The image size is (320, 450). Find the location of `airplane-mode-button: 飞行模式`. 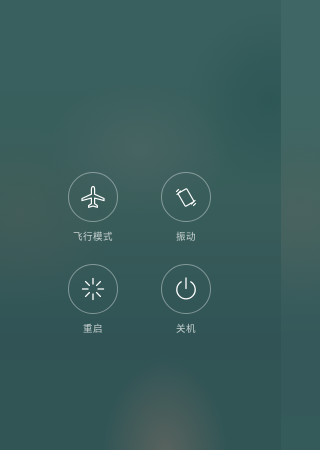

airplane-mode-button: 飞行模式 is located at coordinates (93, 208).